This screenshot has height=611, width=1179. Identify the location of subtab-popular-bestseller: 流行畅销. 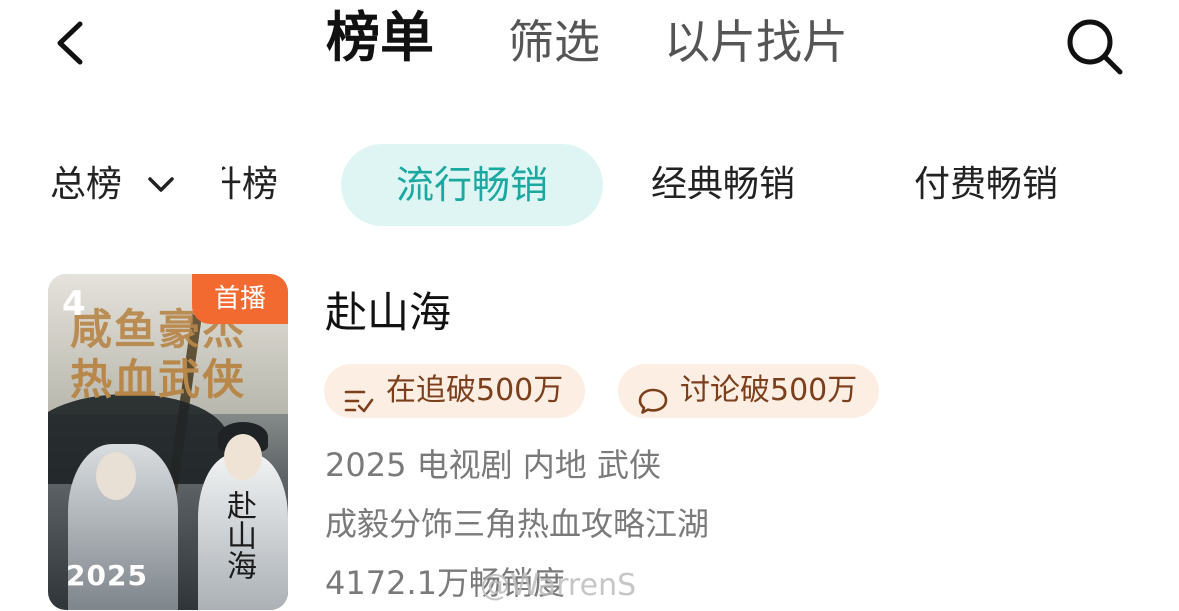
(472, 185).